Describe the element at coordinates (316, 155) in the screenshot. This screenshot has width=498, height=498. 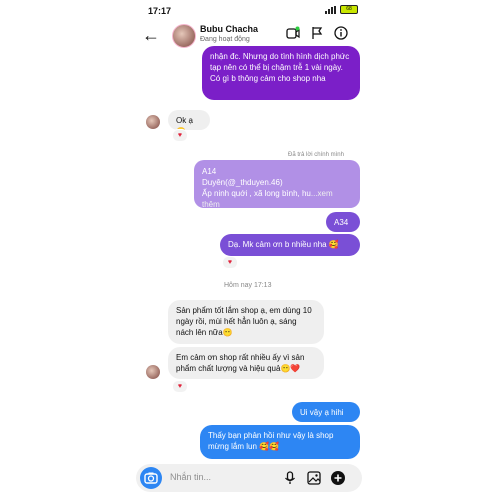
I see `reply-meta: Đã trả lời chính mình` at that location.